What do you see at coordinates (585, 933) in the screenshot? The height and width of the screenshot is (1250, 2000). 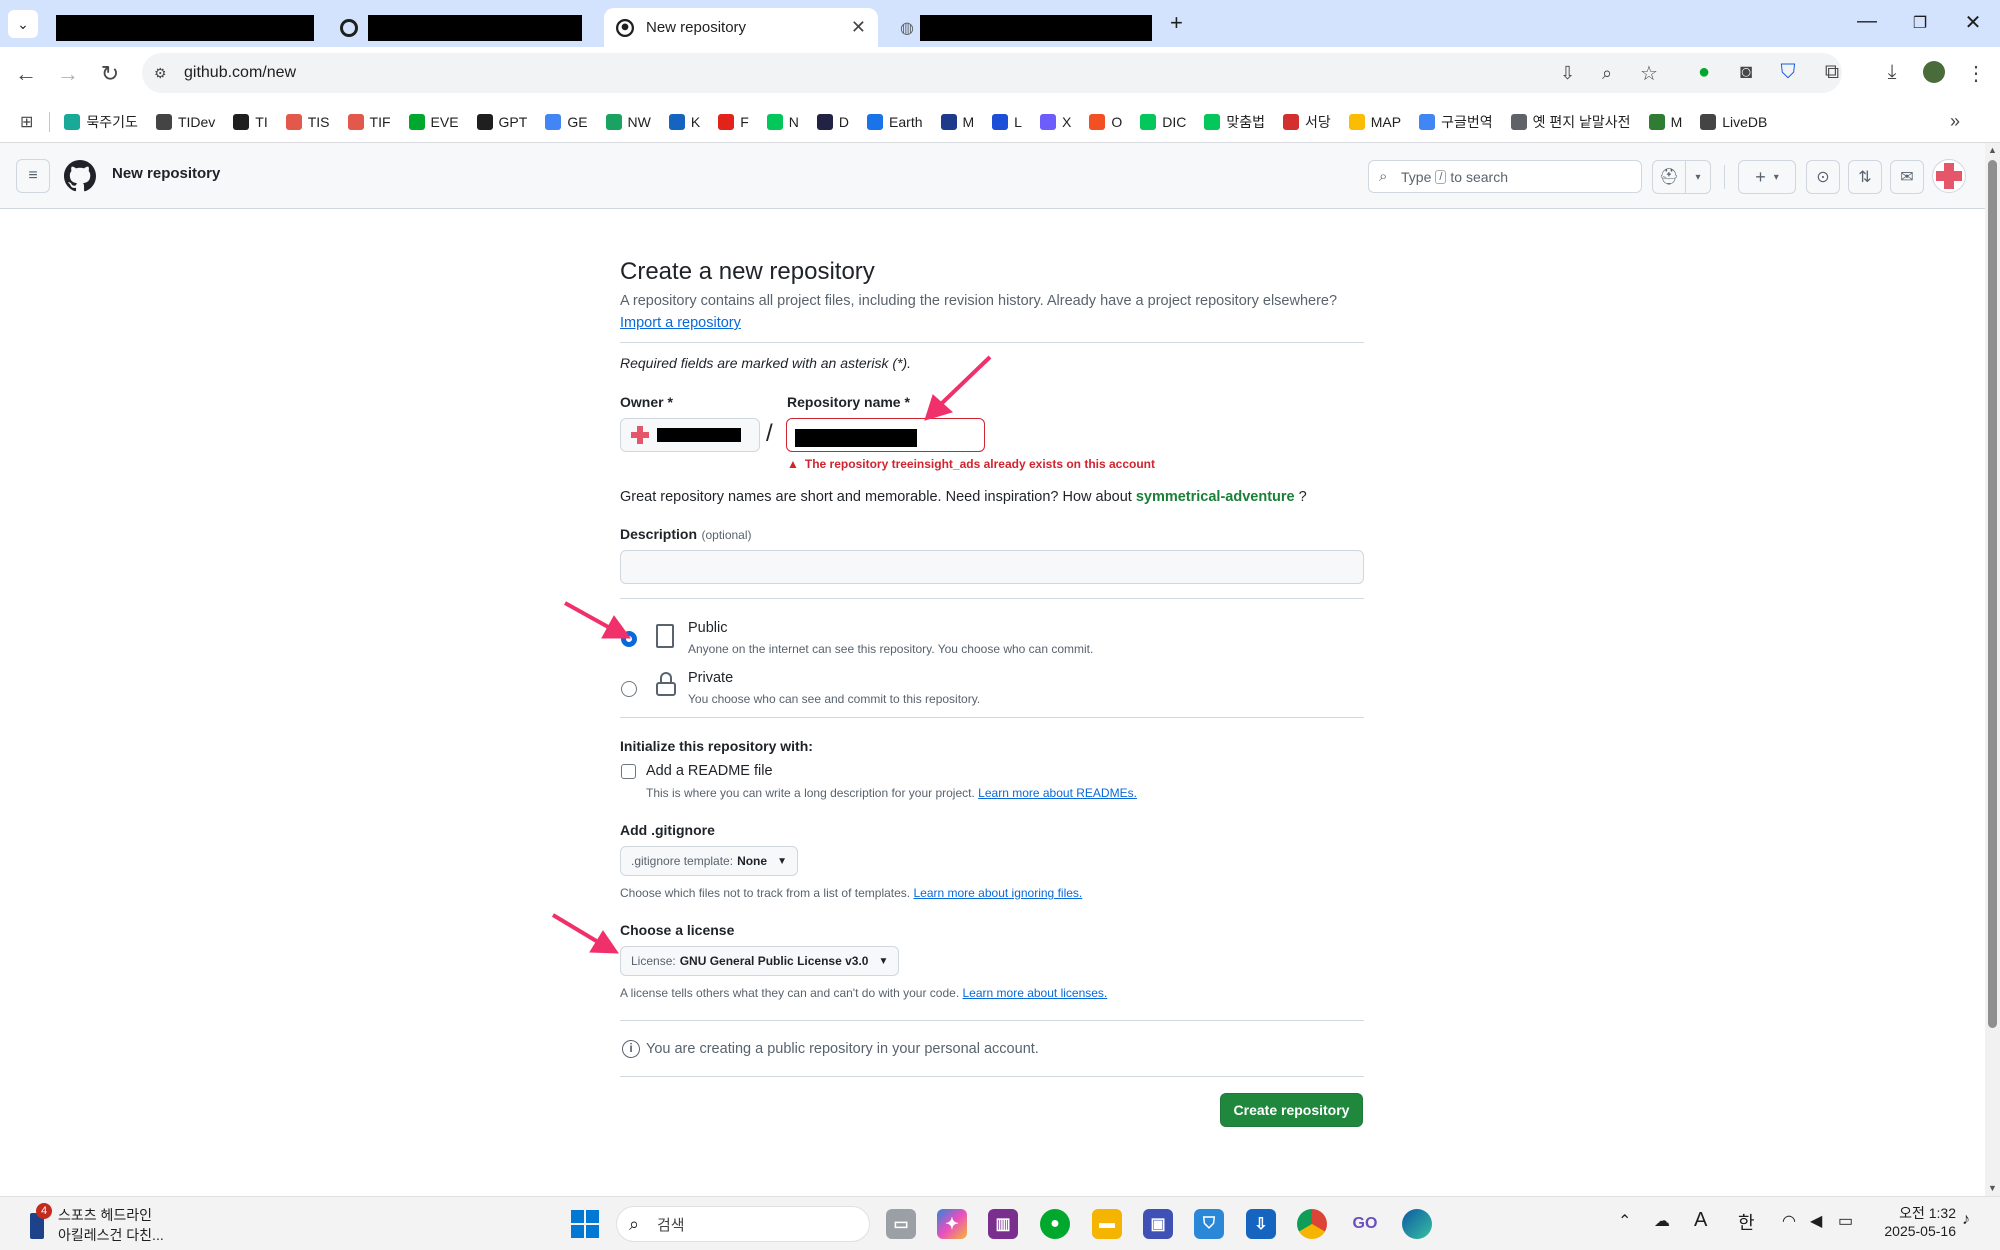 I see `annotation-arrow-license` at bounding box center [585, 933].